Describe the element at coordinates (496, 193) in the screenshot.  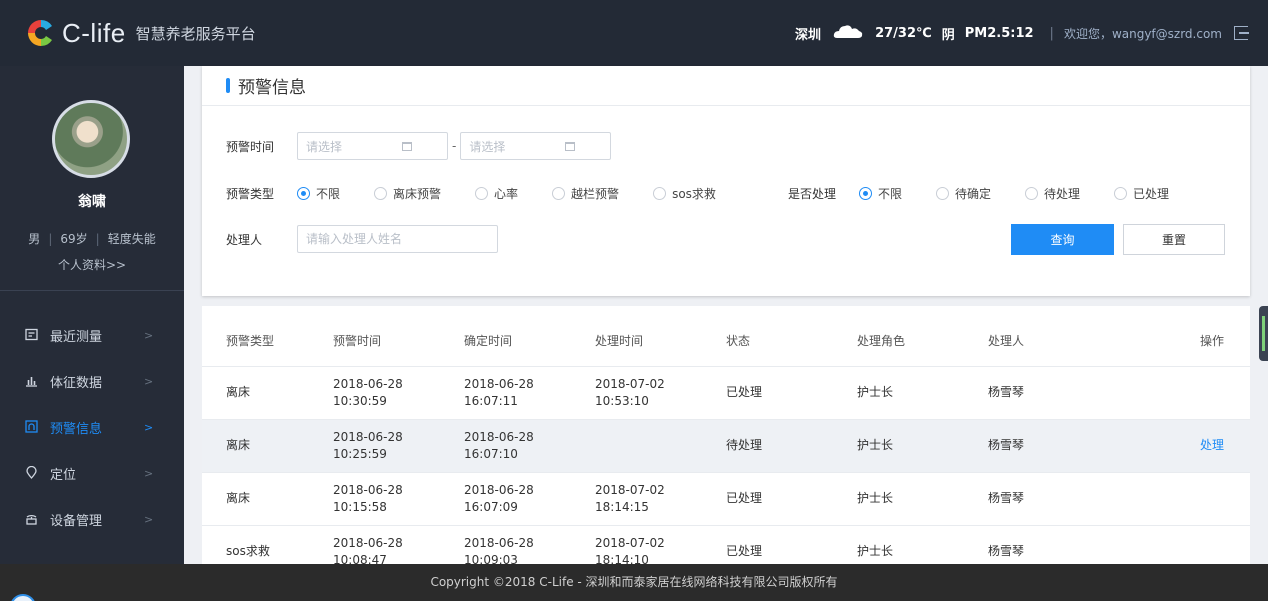
I see `type-radio-heart-rate: 心率` at that location.